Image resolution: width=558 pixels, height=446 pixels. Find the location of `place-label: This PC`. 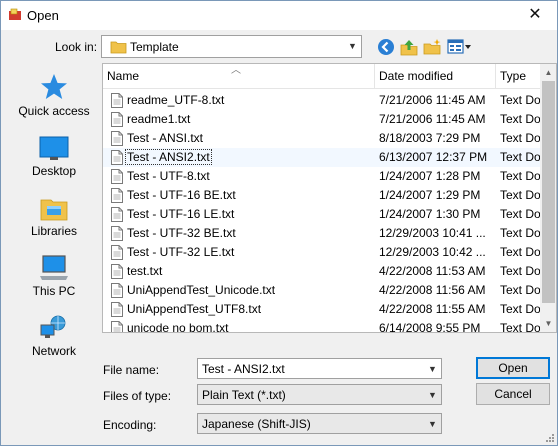

place-label: This PC is located at coordinates (54, 291).